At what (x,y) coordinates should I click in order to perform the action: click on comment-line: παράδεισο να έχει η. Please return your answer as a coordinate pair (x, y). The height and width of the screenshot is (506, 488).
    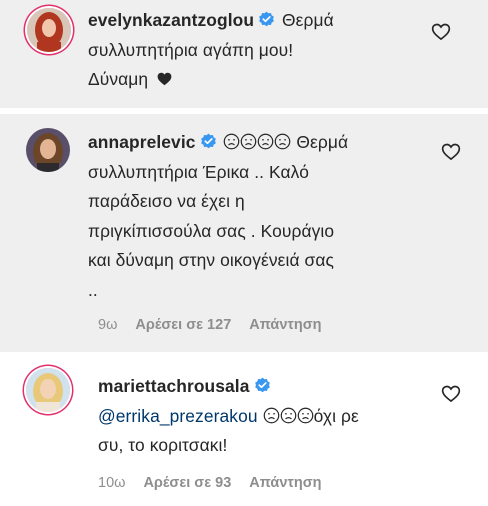
    Looking at the image, I should click on (166, 201).